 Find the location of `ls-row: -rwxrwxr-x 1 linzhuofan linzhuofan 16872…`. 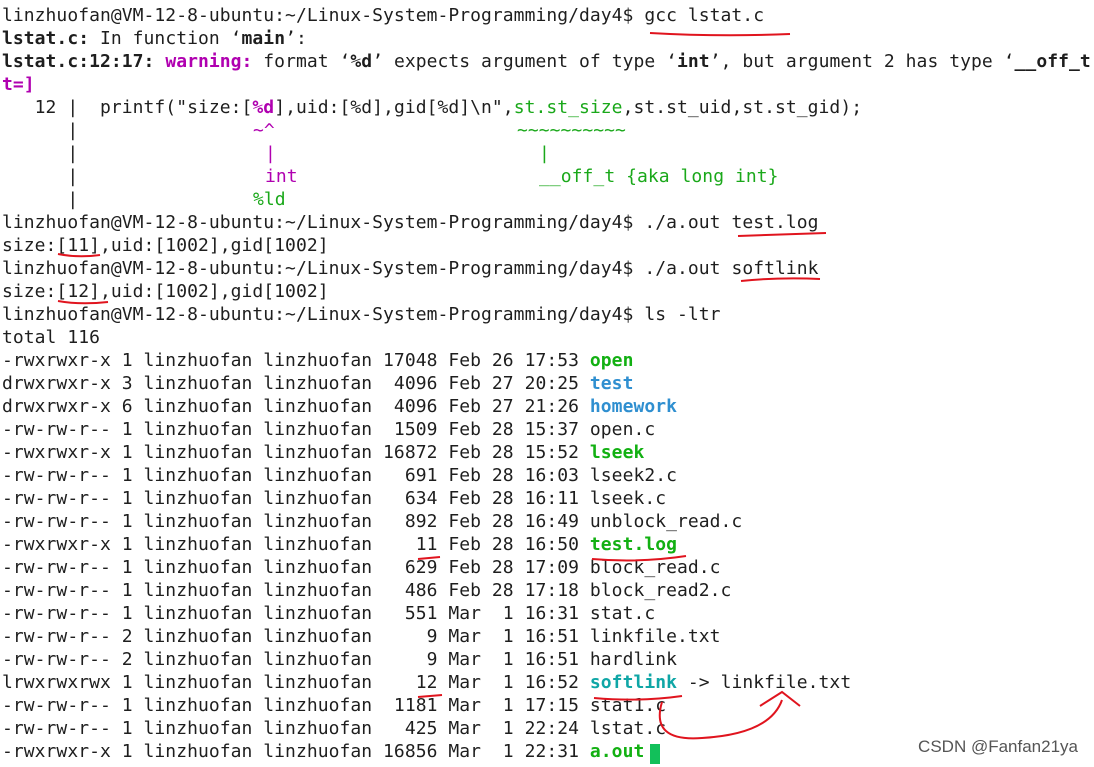

ls-row: -rwxrwxr-x 1 linzhuofan linzhuofan 16872… is located at coordinates (323, 452).